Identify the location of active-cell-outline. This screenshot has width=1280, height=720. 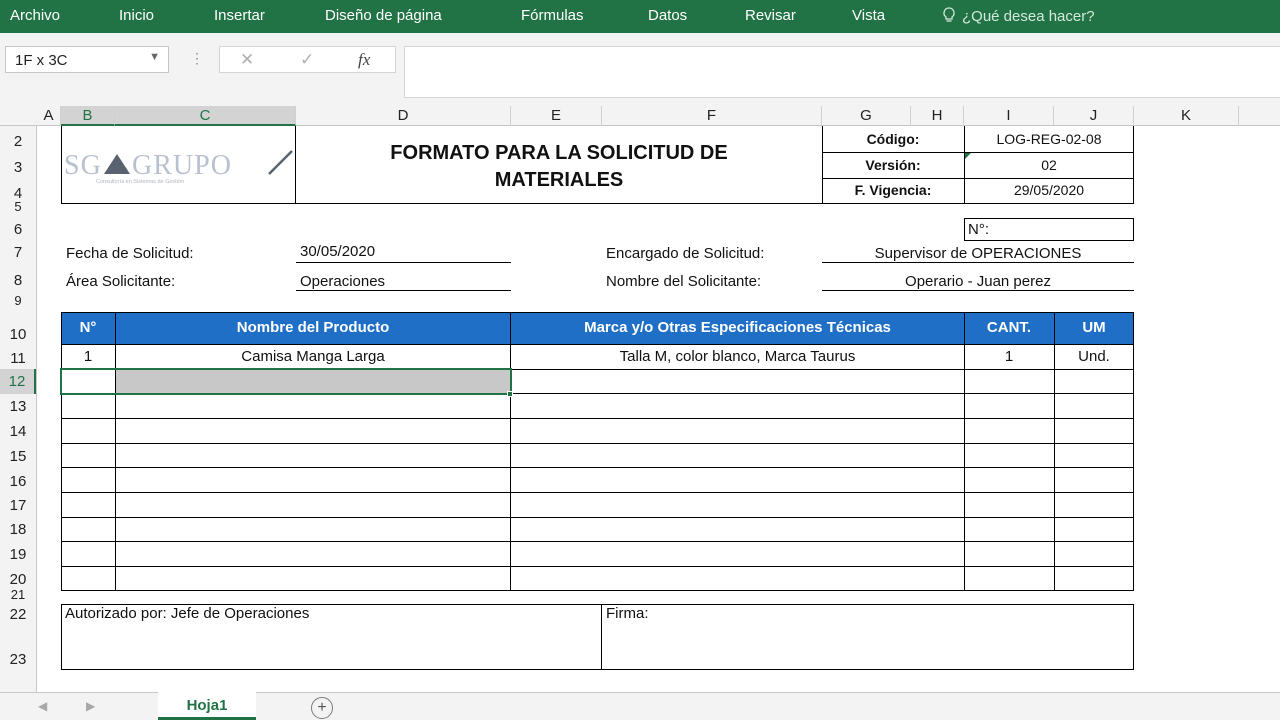
(286, 381).